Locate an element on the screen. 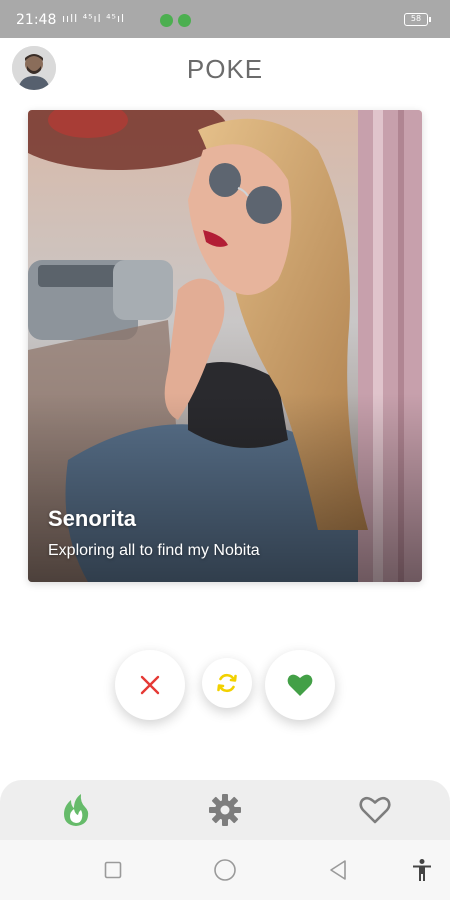 The width and height of the screenshot is (450, 900). status-time: 21:48 is located at coordinates (36, 20).